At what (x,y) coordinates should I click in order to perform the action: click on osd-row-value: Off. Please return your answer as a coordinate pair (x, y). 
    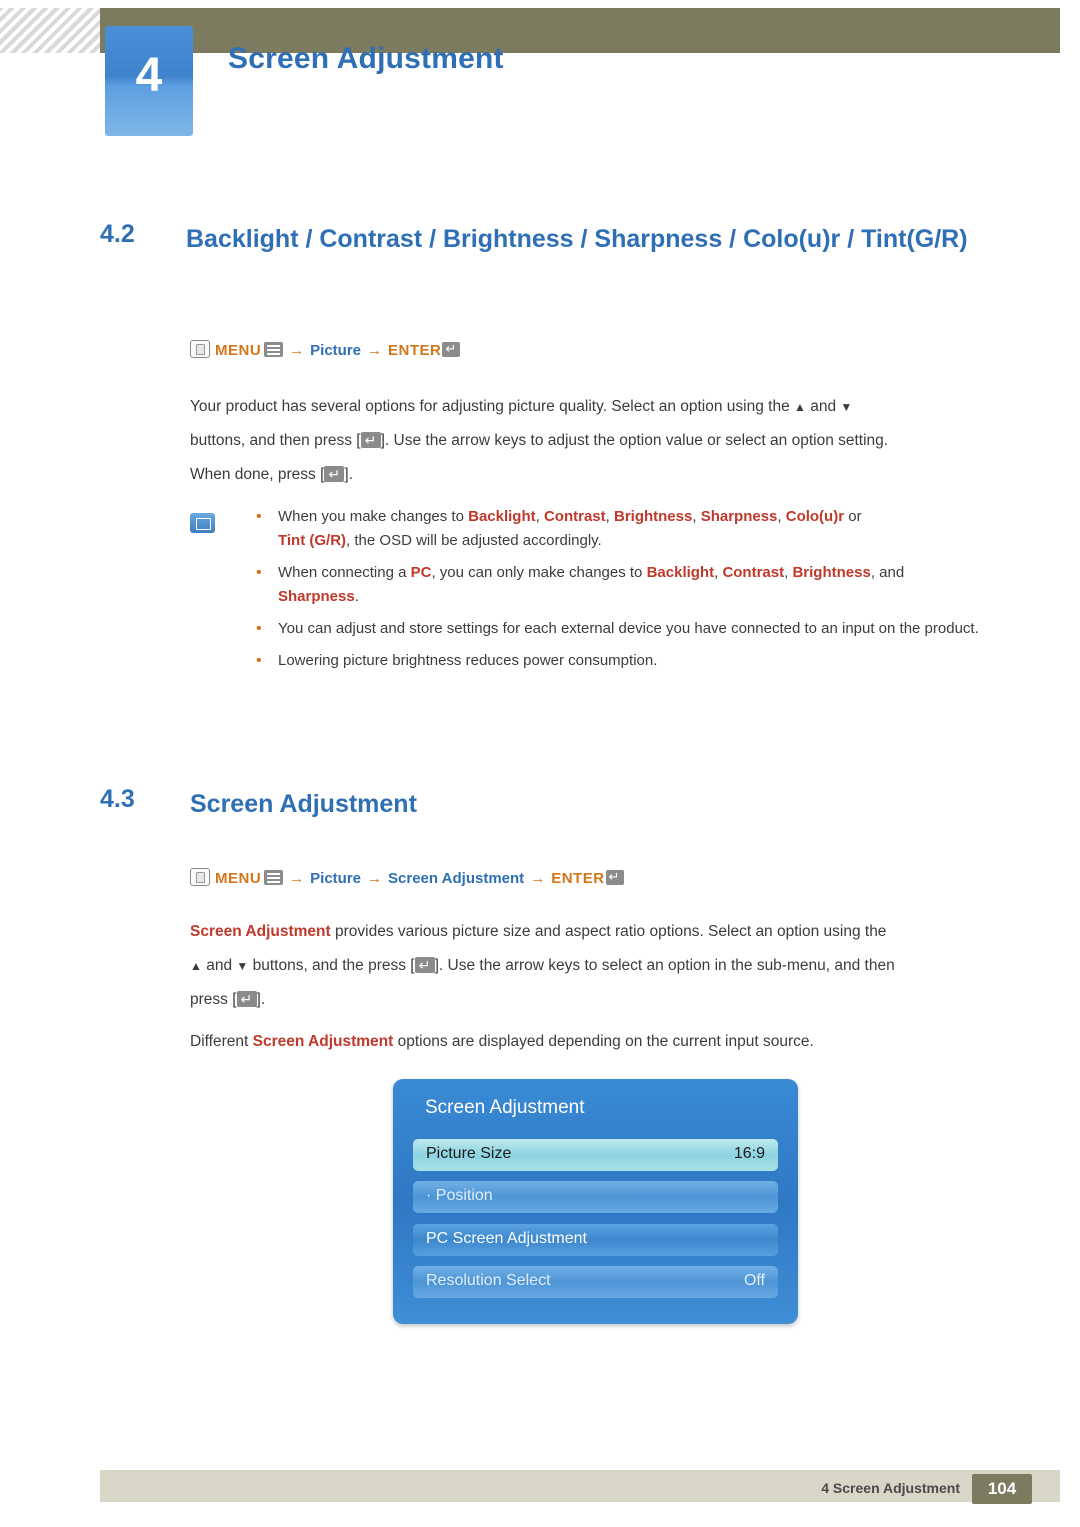
    Looking at the image, I should click on (754, 1280).